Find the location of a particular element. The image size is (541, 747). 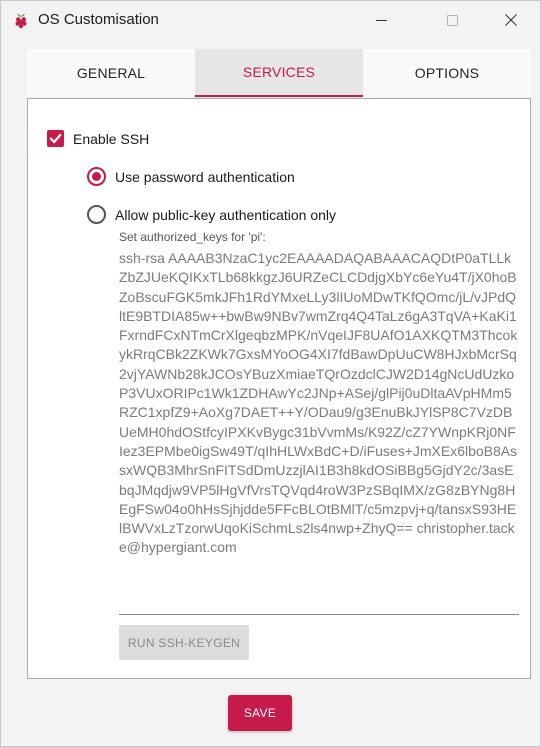

run-ssh-keygen-button: RUN SSH-KEYGEN is located at coordinates (184, 642).